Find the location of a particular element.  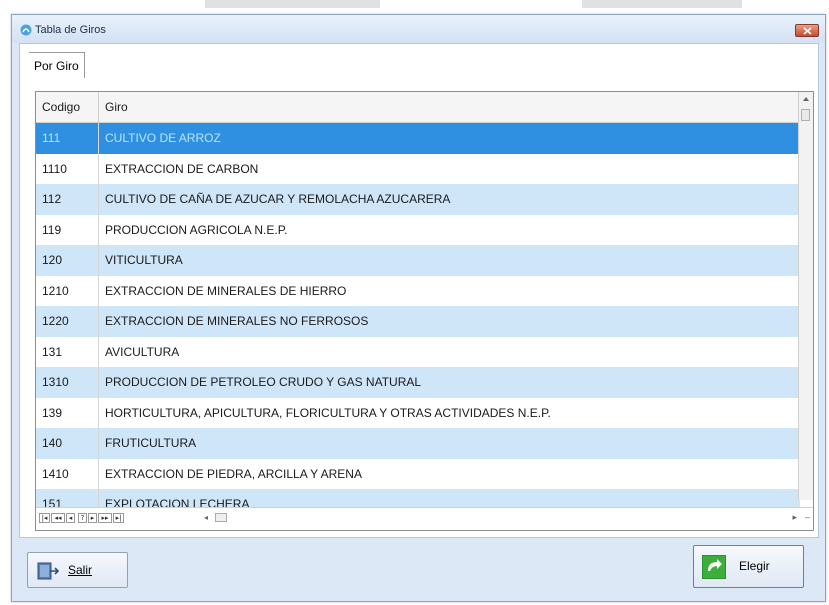

cell-giro: EXTRACCION DE PIEDRA, ARCILLA Y ARENA is located at coordinates (233, 473).